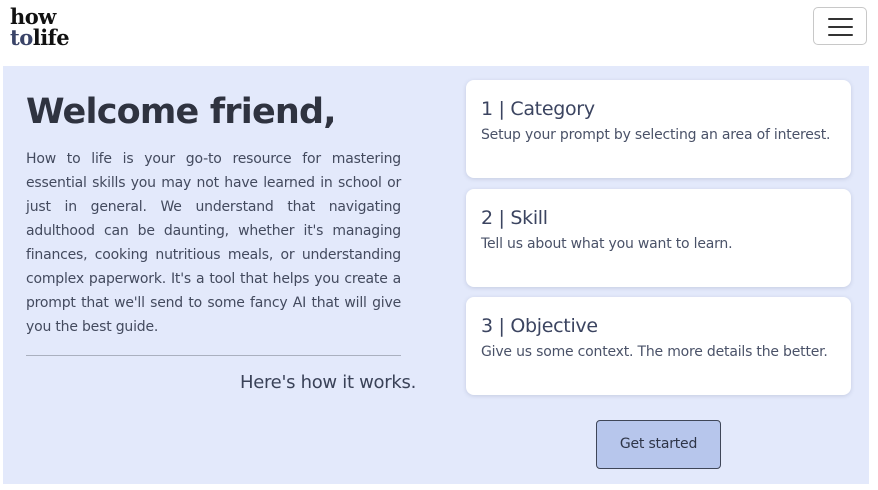  I want to click on step-title: 3 | Objective, so click(539, 326).